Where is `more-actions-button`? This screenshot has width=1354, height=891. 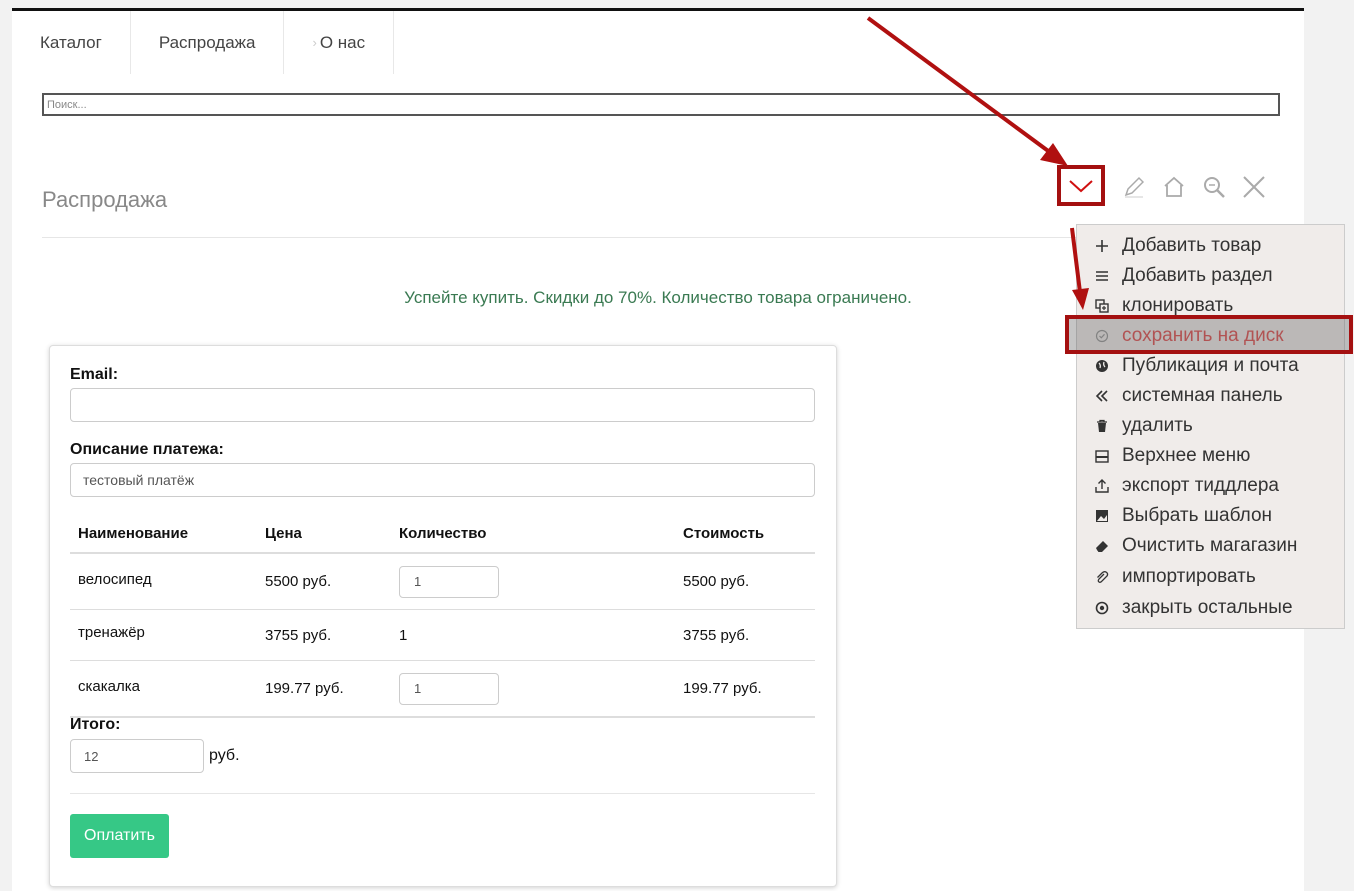 more-actions-button is located at coordinates (1081, 185).